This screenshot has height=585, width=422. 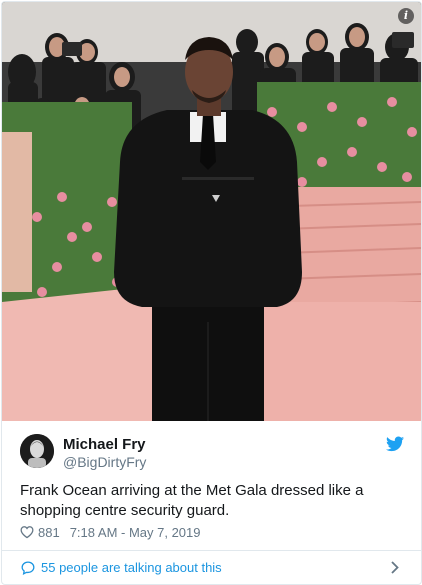 What do you see at coordinates (135, 532) in the screenshot?
I see `tweet-timestamp: 7:18 AM - May 7, 2019` at bounding box center [135, 532].